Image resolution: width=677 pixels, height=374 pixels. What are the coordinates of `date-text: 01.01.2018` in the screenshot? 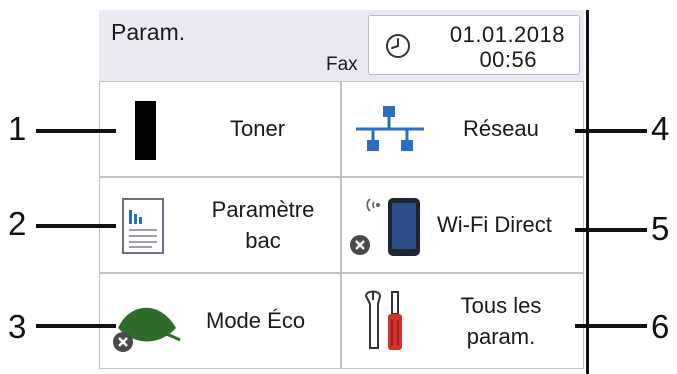 It's located at (507, 34).